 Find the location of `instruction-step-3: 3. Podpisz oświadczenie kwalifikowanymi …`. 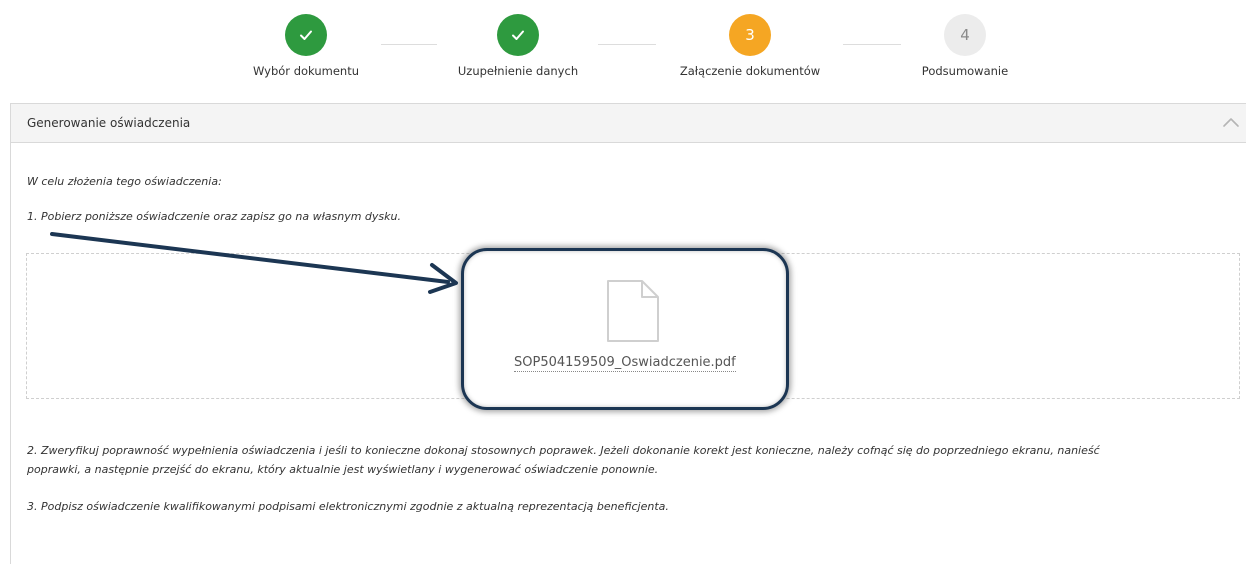

instruction-step-3: 3. Podpisz oświadczenie kwalifikowanymi … is located at coordinates (348, 506).